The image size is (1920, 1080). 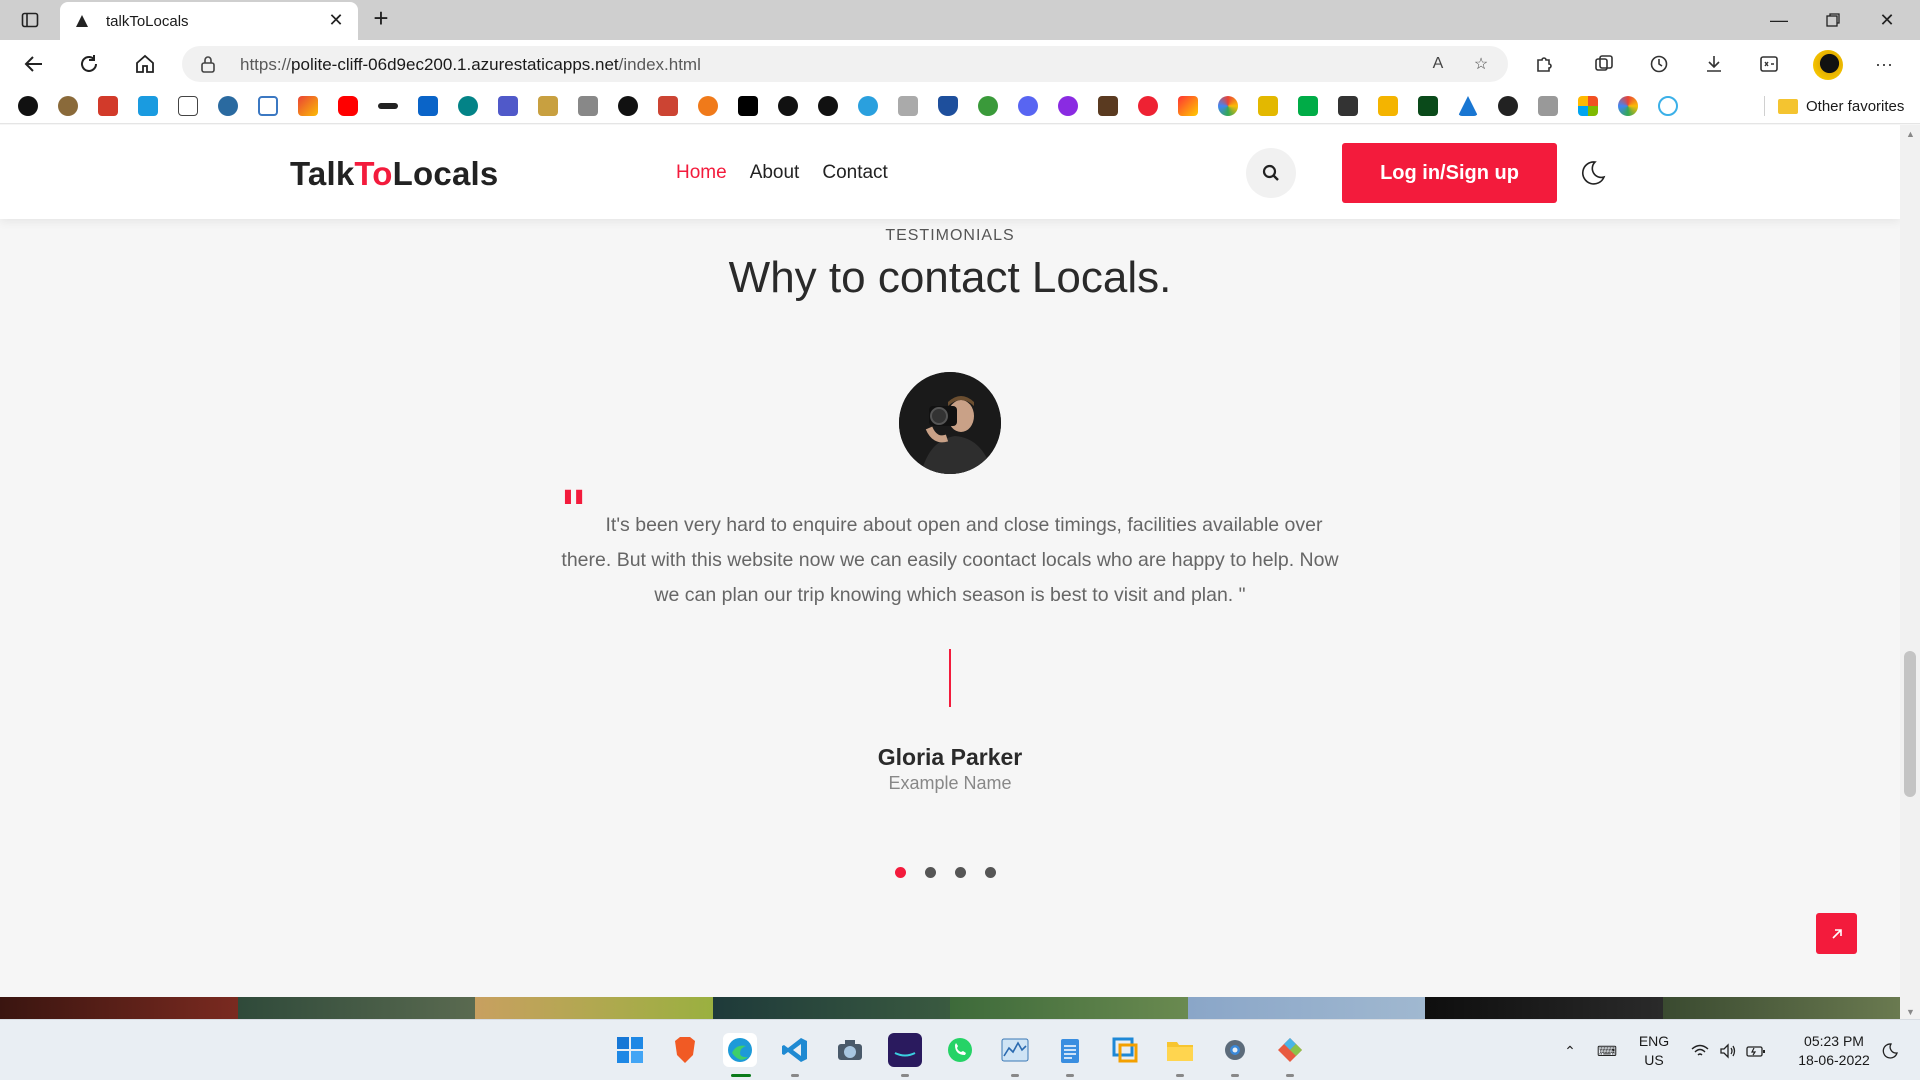 I want to click on site-logo: TalkToLocals, so click(x=394, y=174).